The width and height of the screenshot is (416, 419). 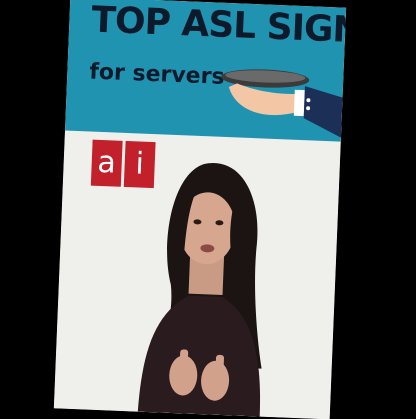 I want to click on ai-logo: a i, so click(x=123, y=164).